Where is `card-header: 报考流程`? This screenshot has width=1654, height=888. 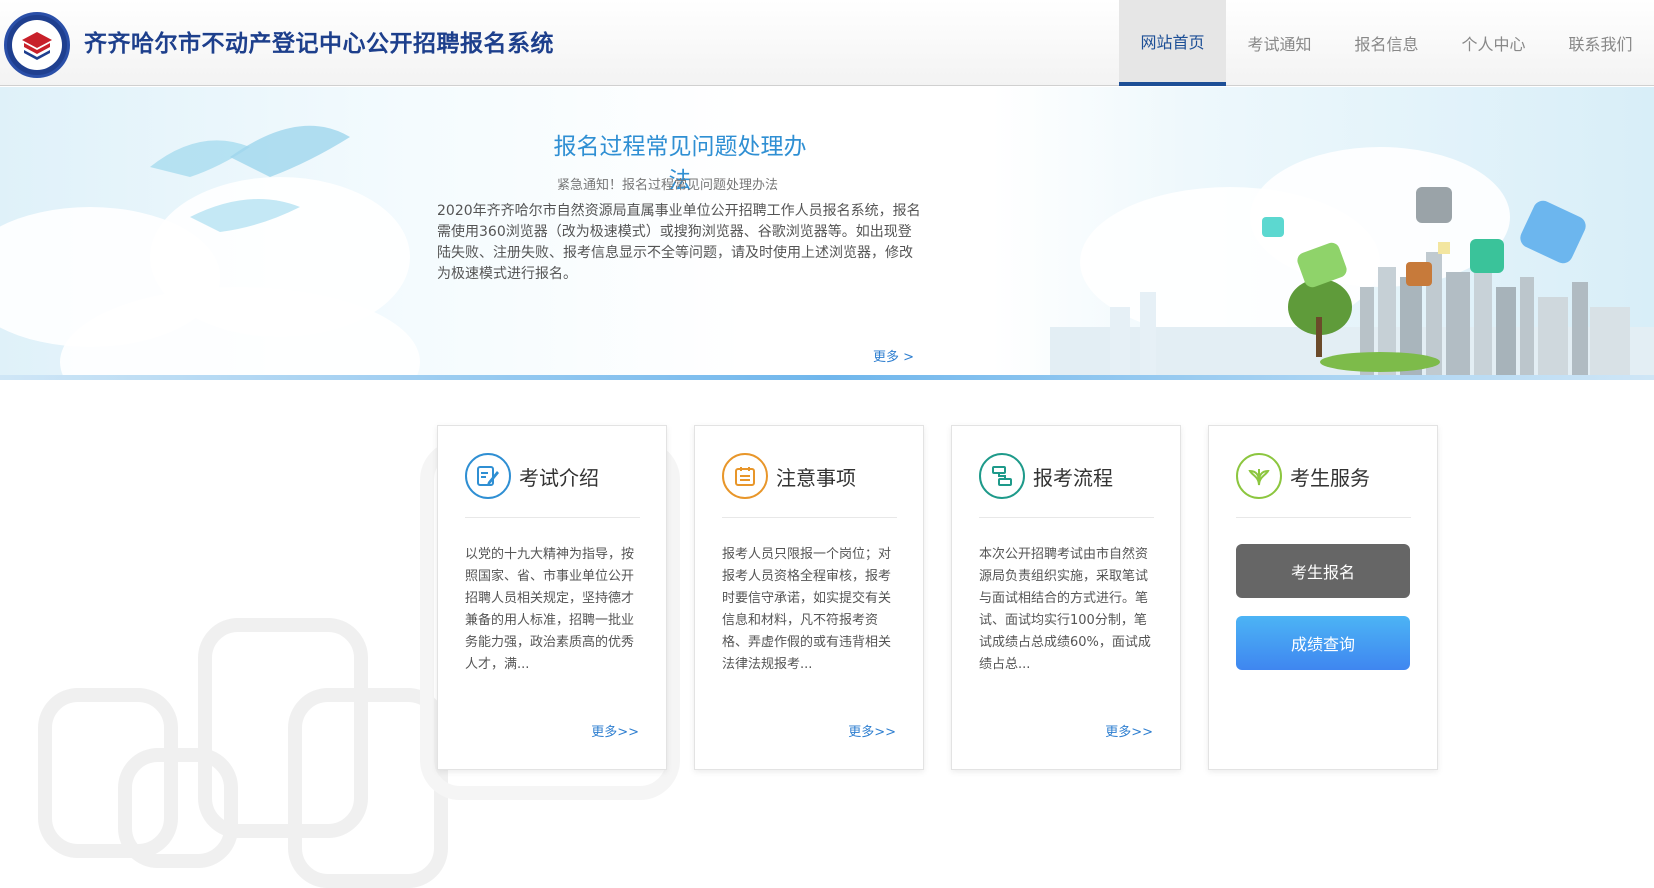
card-header: 报考流程 is located at coordinates (1046, 476).